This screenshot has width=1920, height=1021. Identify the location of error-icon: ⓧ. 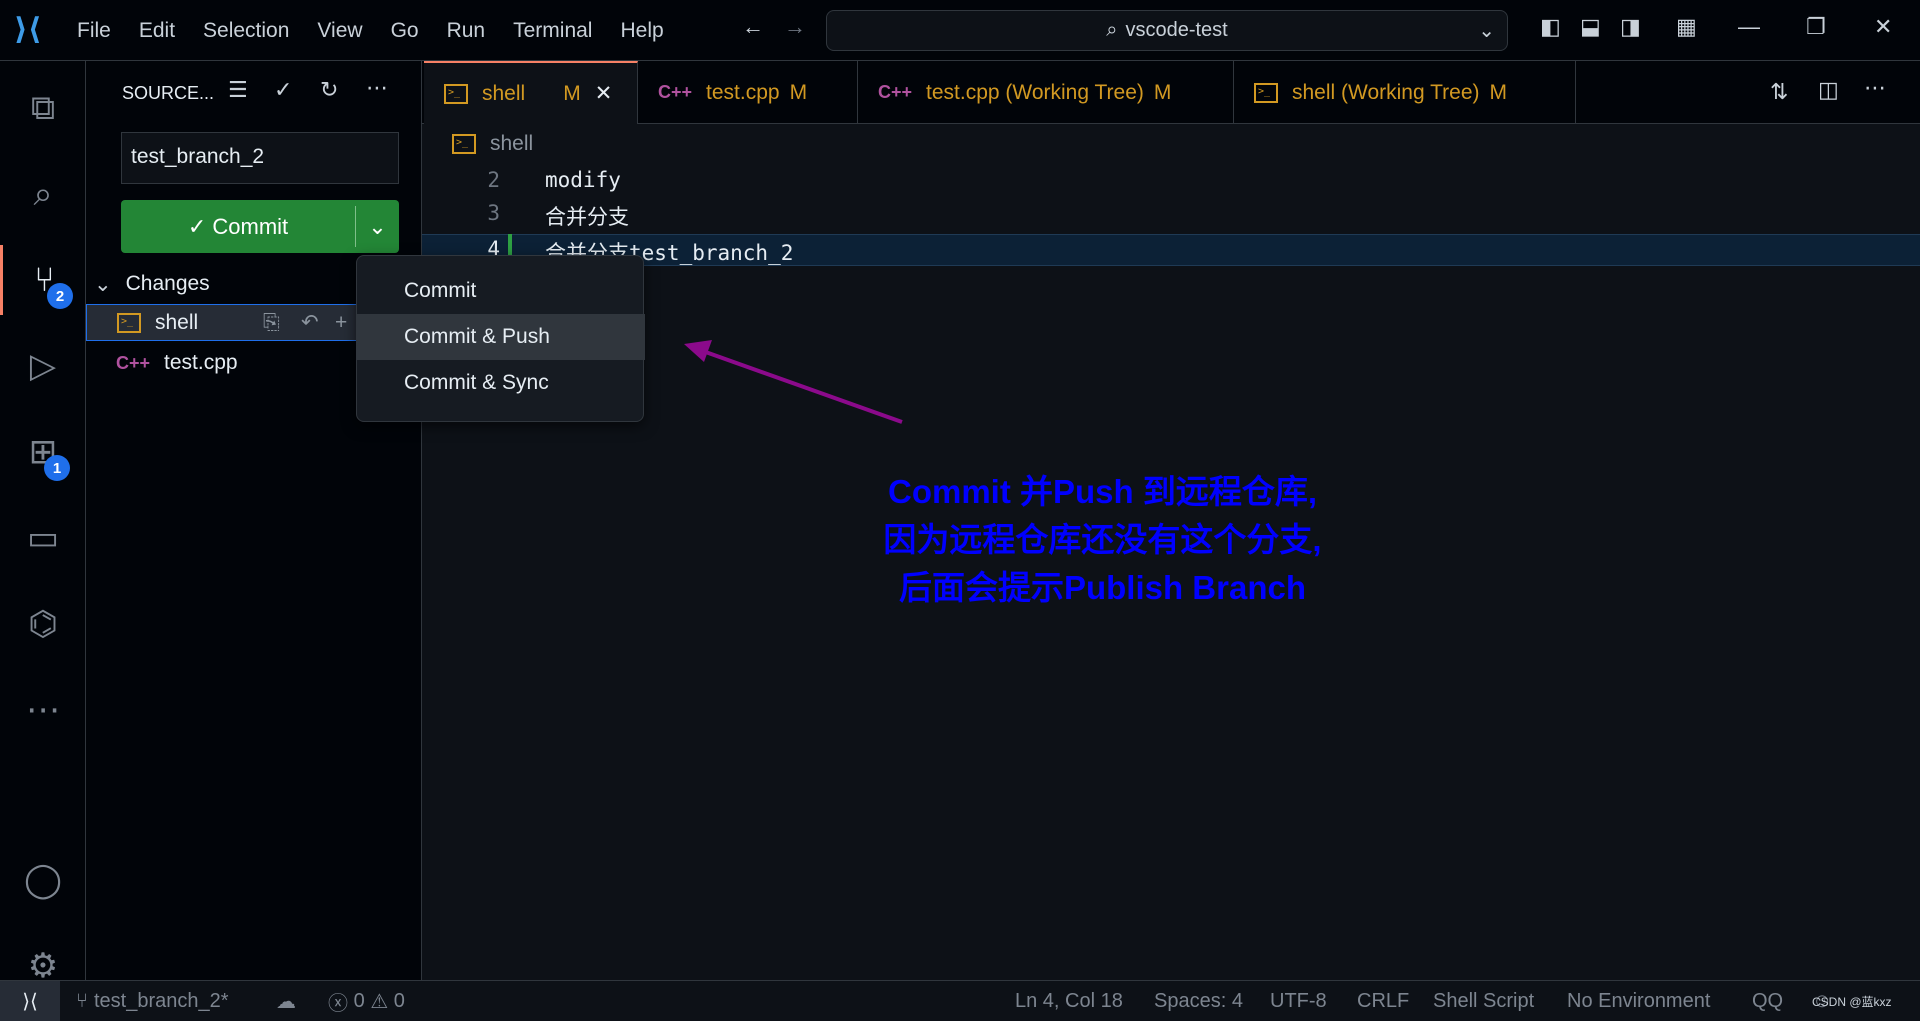
(338, 1003).